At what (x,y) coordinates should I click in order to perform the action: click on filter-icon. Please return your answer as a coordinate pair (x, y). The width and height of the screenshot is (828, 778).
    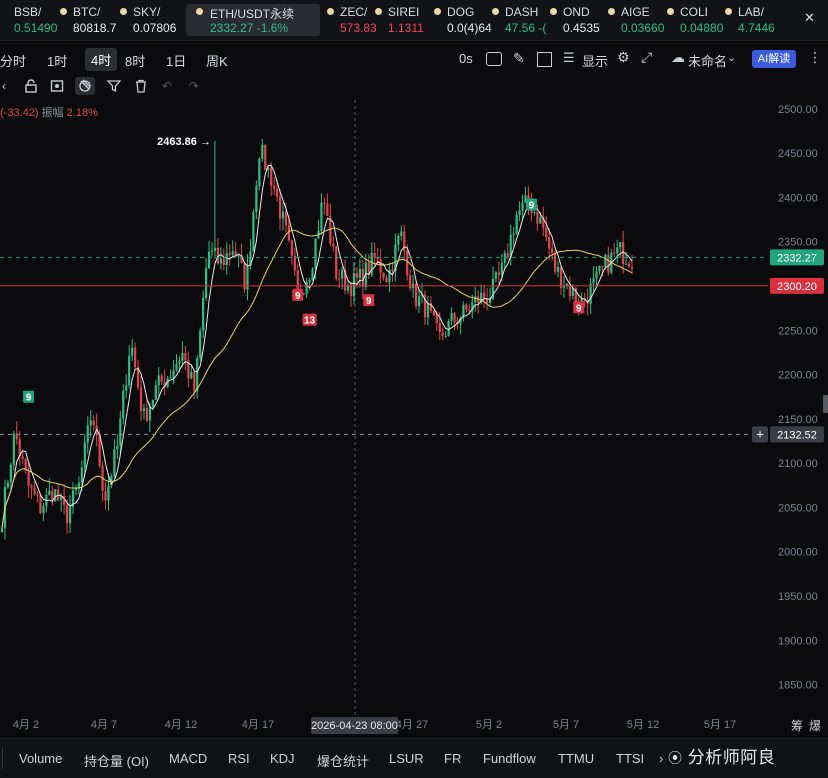
    Looking at the image, I should click on (114, 87).